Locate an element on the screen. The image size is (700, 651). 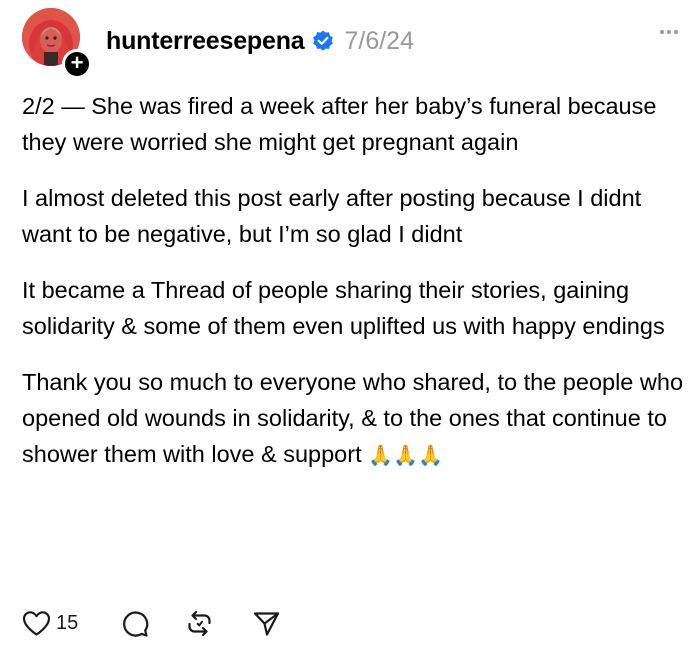
post-header: hunterreesepena 7/6/24 is located at coordinates (260, 41).